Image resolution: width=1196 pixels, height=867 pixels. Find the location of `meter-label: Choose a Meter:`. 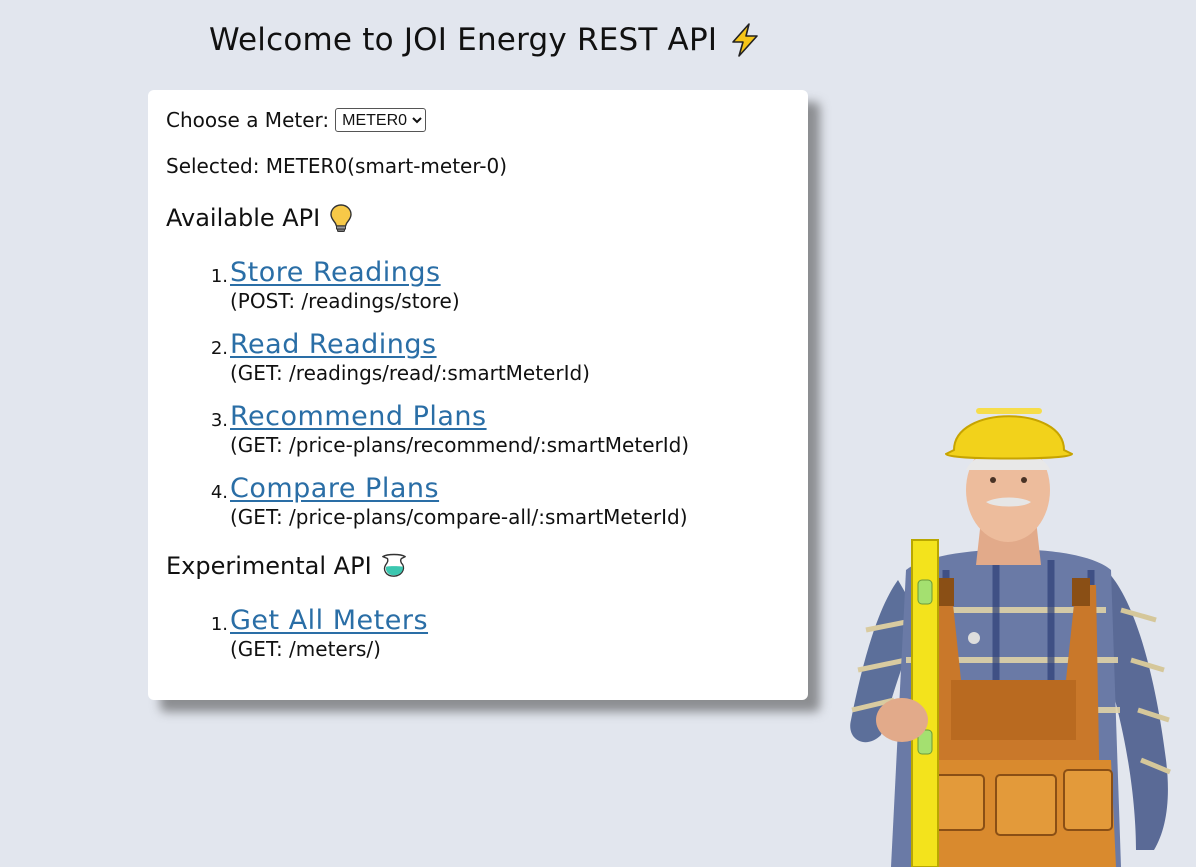

meter-label: Choose a Meter: is located at coordinates (248, 120).